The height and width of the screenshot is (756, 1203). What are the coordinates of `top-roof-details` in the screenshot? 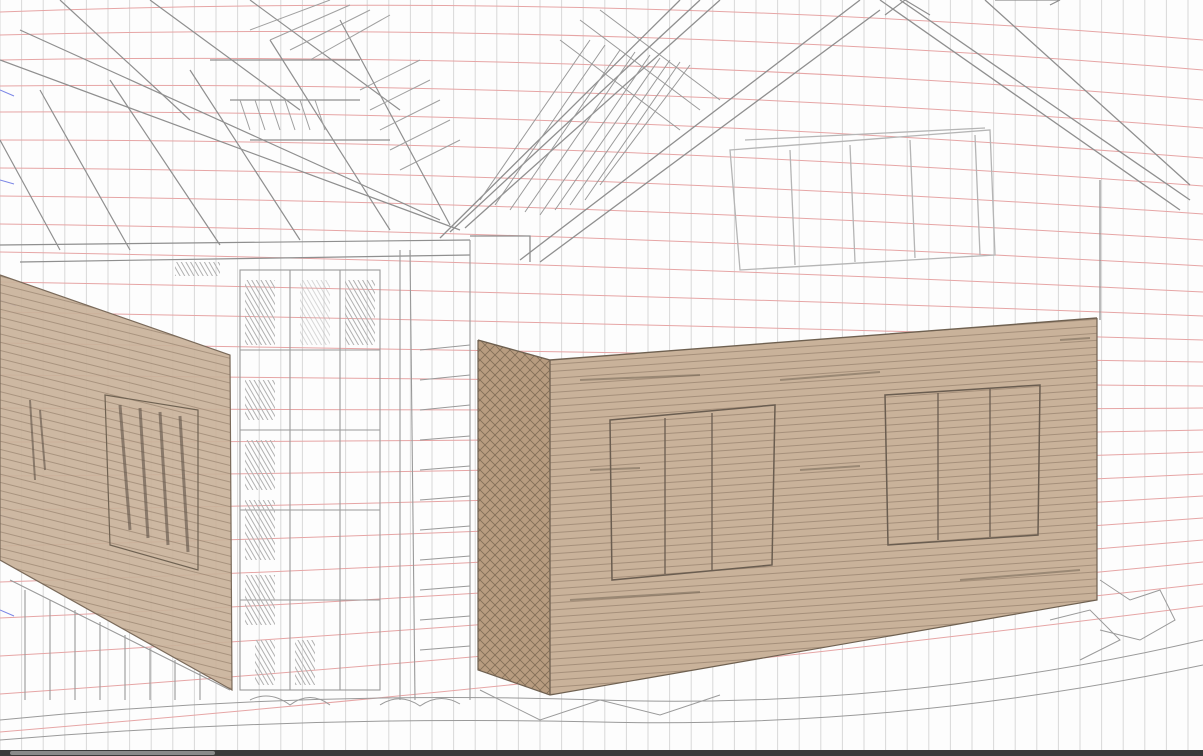 It's located at (992, 160).